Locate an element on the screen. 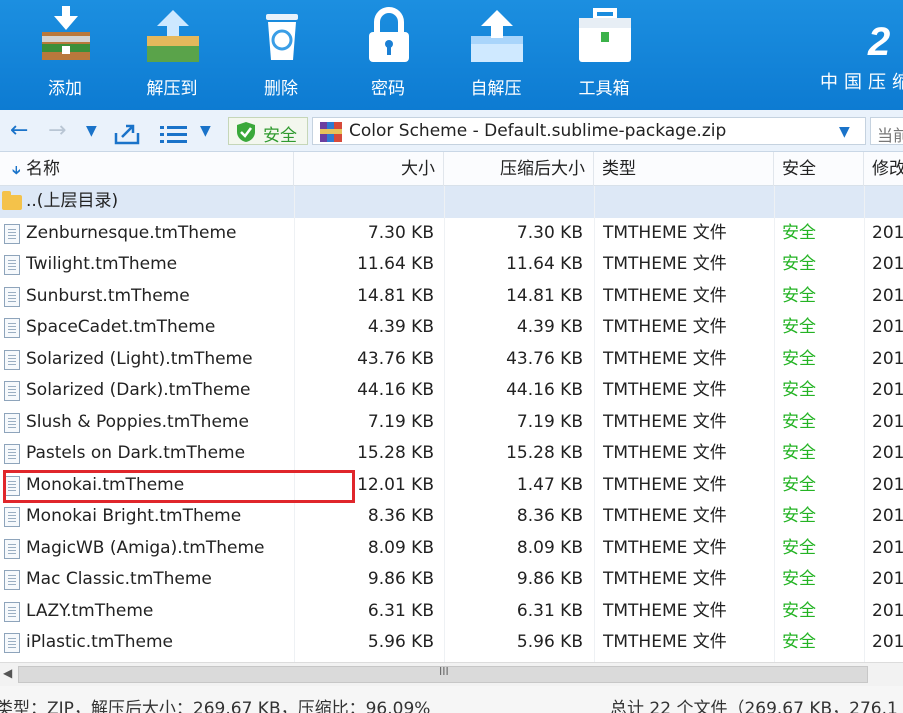 The image size is (903, 713). column-compressed-size: 压缩后大小 is located at coordinates (519, 169).